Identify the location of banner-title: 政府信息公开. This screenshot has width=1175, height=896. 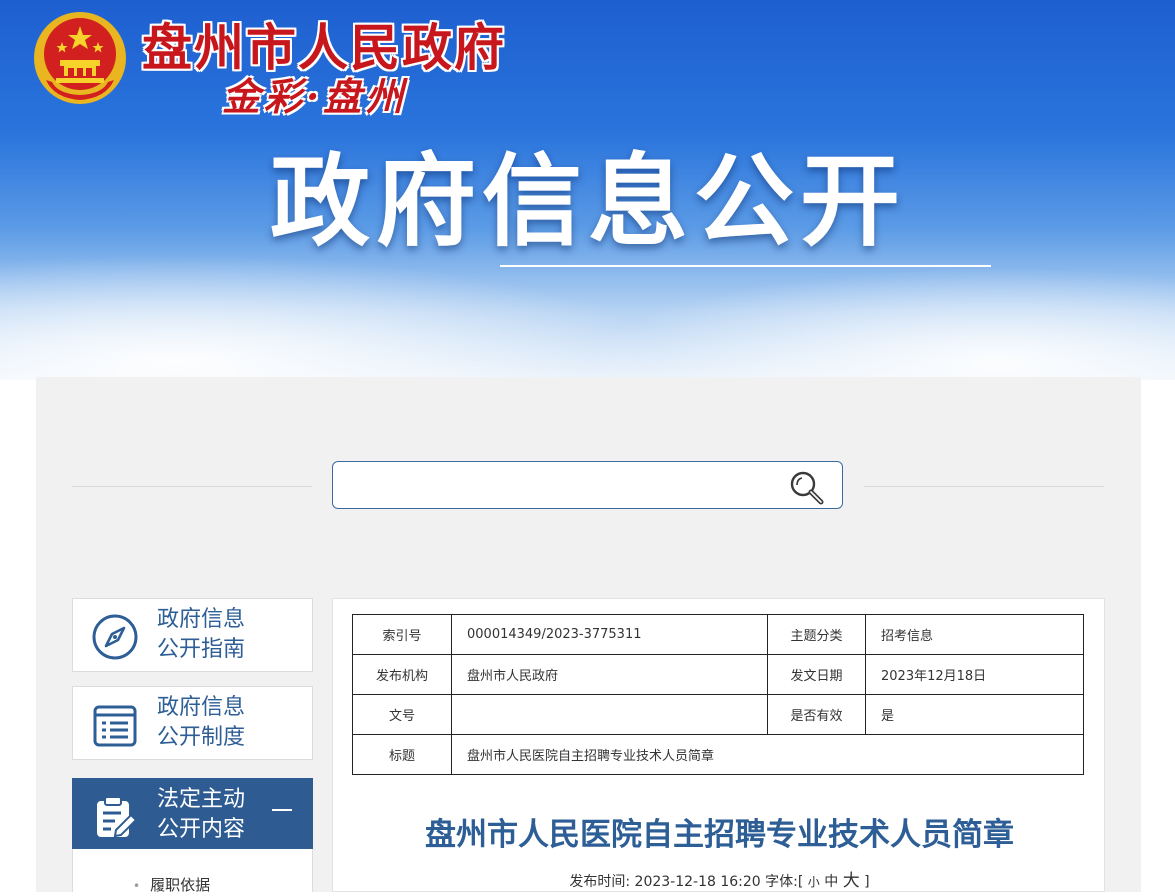
(588, 201).